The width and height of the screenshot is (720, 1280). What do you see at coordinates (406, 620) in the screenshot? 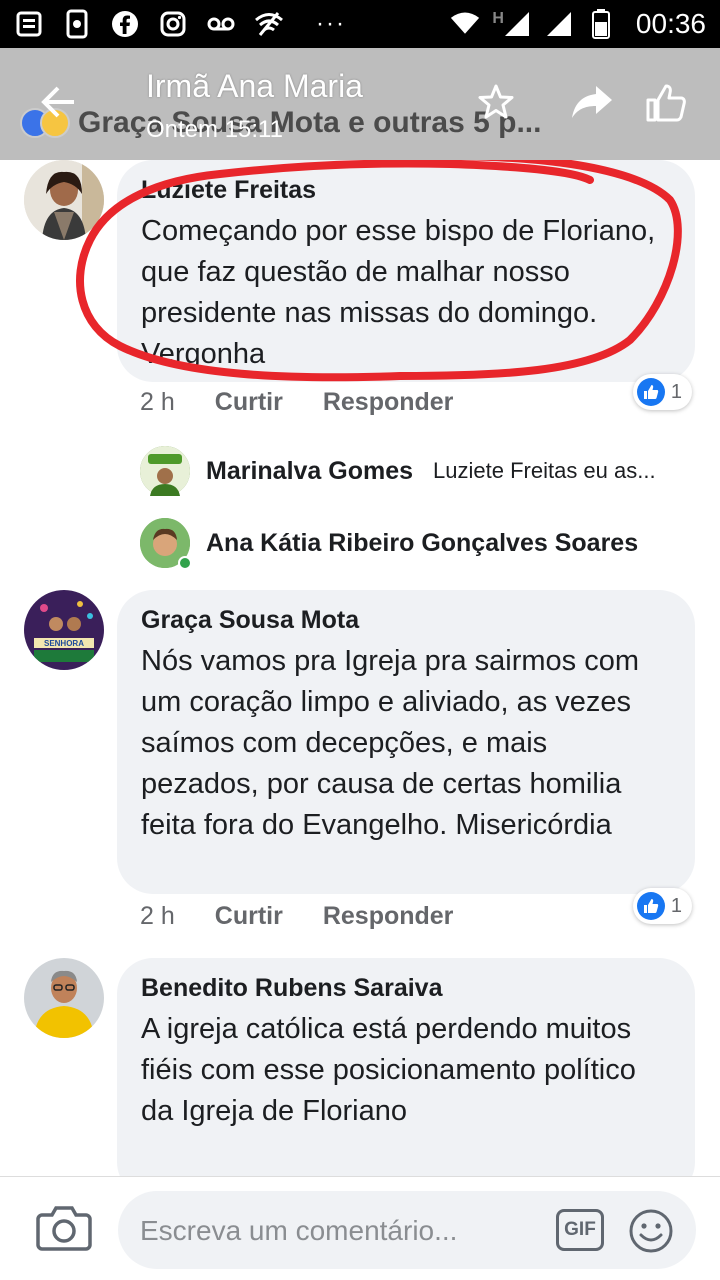
I see `comment-author: Graça Sousa Mota` at bounding box center [406, 620].